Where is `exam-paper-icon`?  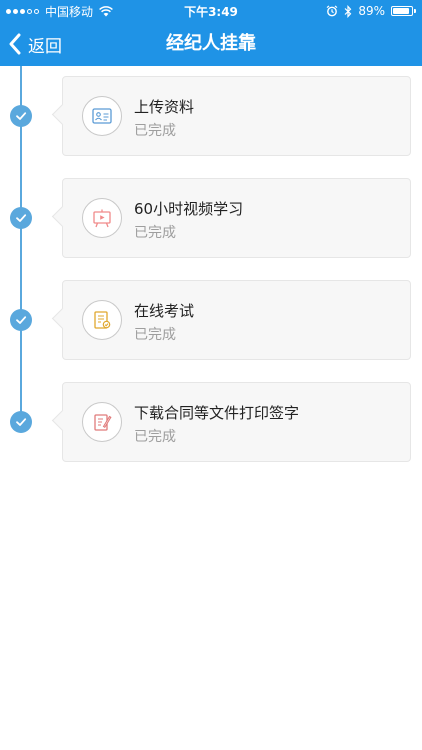
exam-paper-icon is located at coordinates (102, 320).